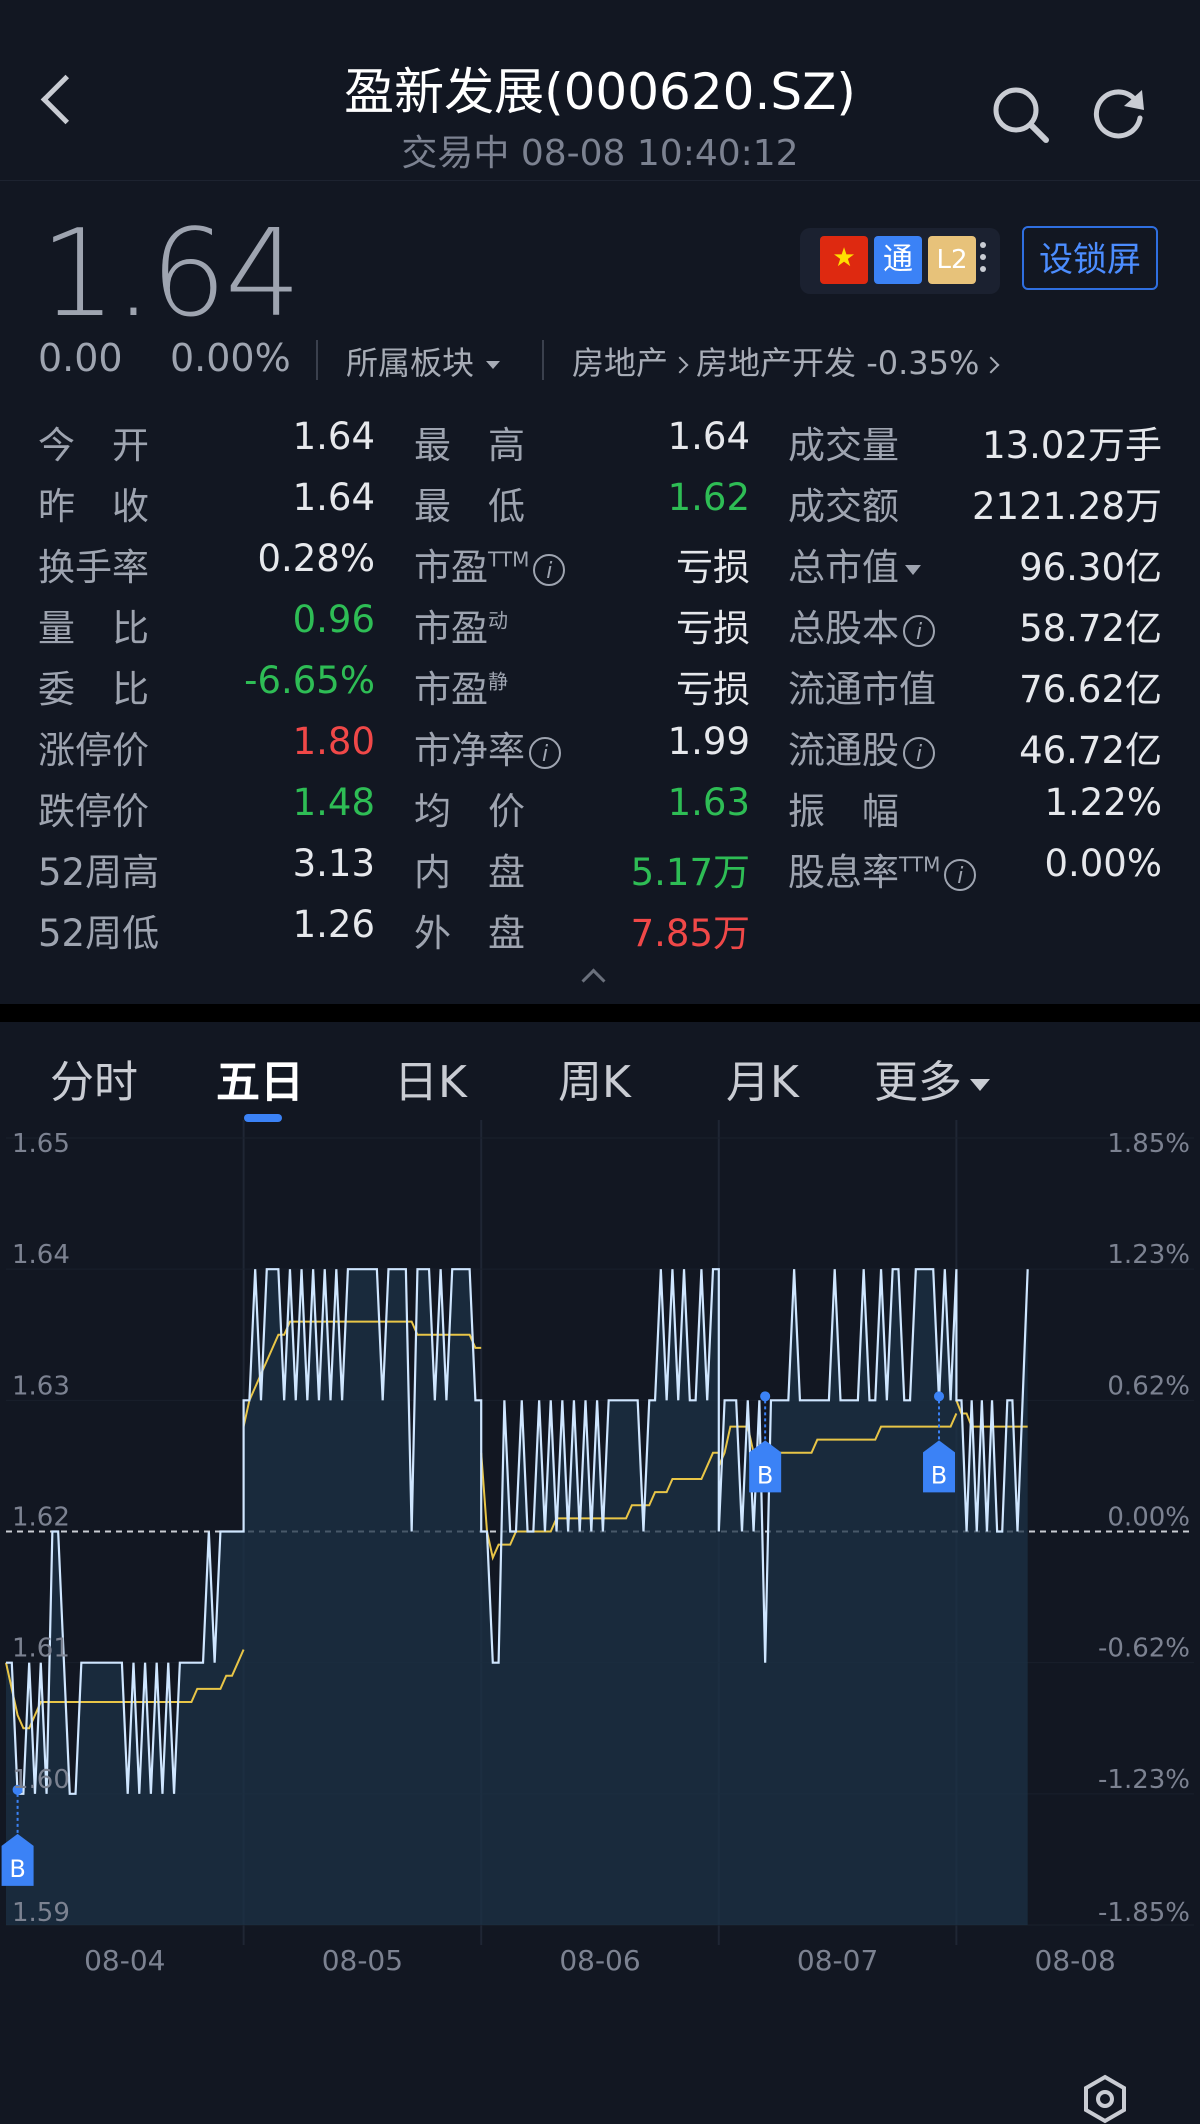 Image resolution: width=1200 pixels, height=2124 pixels. I want to click on tab-intraday: 分时, so click(94, 1078).